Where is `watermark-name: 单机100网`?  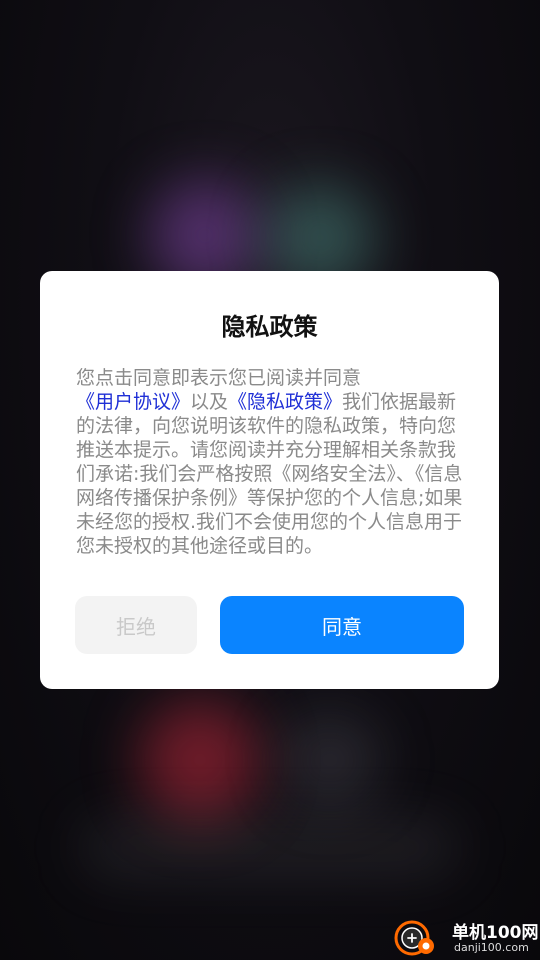
watermark-name: 单机100网 is located at coordinates (495, 933).